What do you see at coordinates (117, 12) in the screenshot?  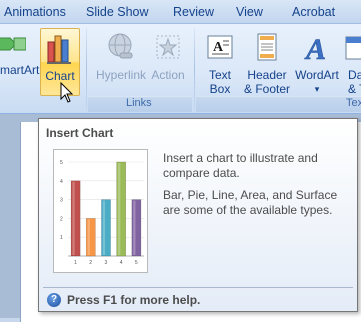 I see `tab-slide-show: Slide Show` at bounding box center [117, 12].